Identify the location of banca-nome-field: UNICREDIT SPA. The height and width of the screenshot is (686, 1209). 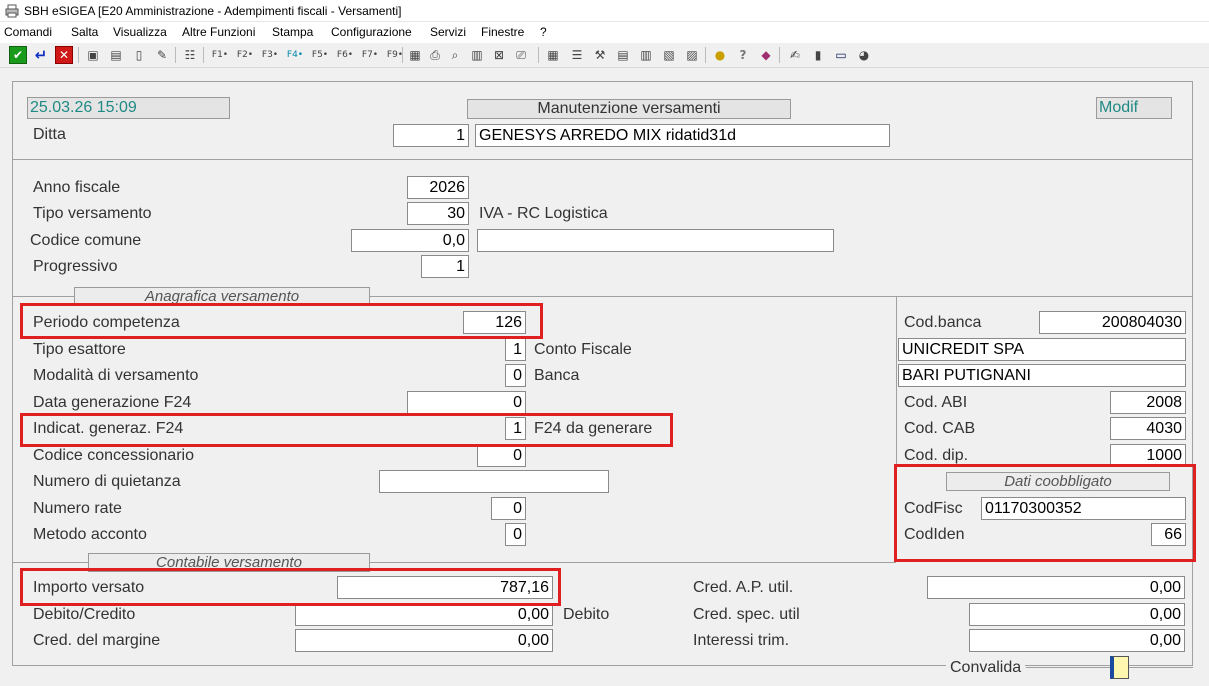
(1042, 349).